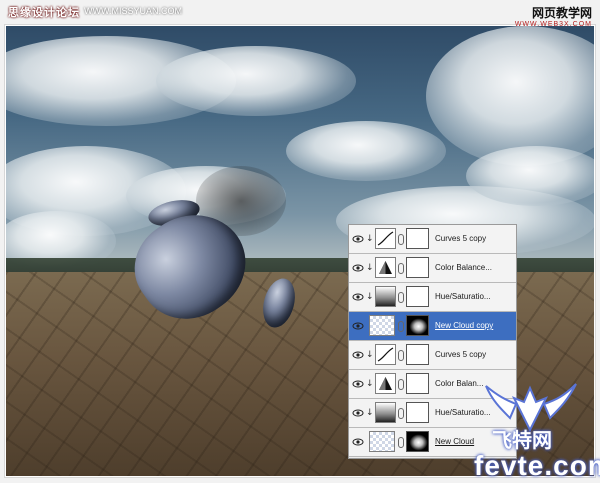  What do you see at coordinates (133, 11) in the screenshot?
I see `watermark-url: WWW.MISSYUAN.COM` at bounding box center [133, 11].